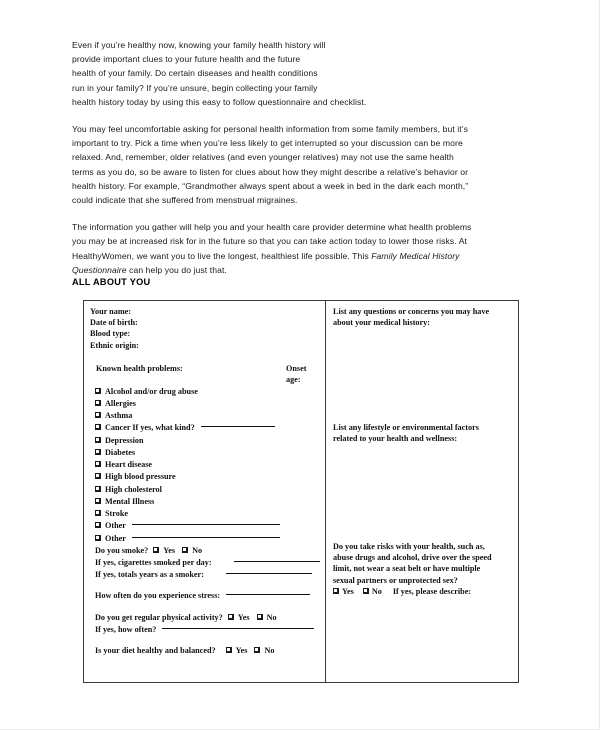 This screenshot has width=600, height=730. What do you see at coordinates (159, 617) in the screenshot?
I see `activity-question-label: Do you get regular physical activity?` at bounding box center [159, 617].